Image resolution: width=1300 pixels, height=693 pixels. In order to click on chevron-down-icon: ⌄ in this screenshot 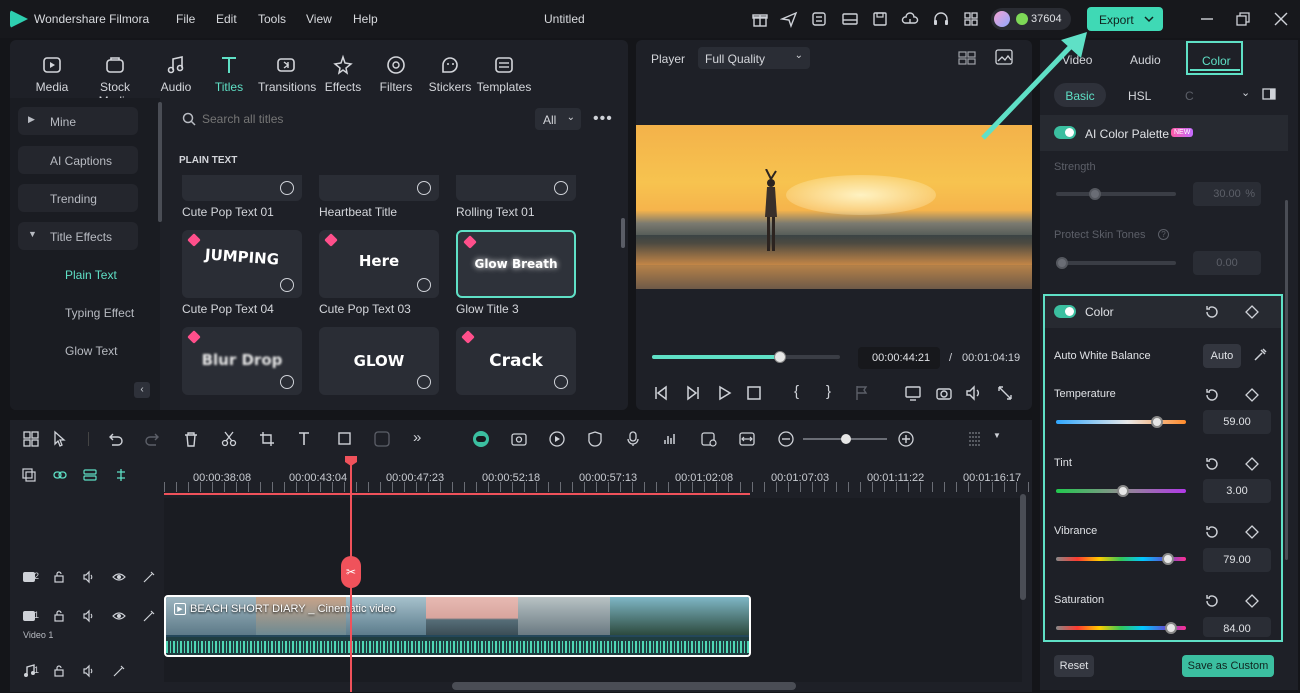, I will do `click(1245, 92)`.